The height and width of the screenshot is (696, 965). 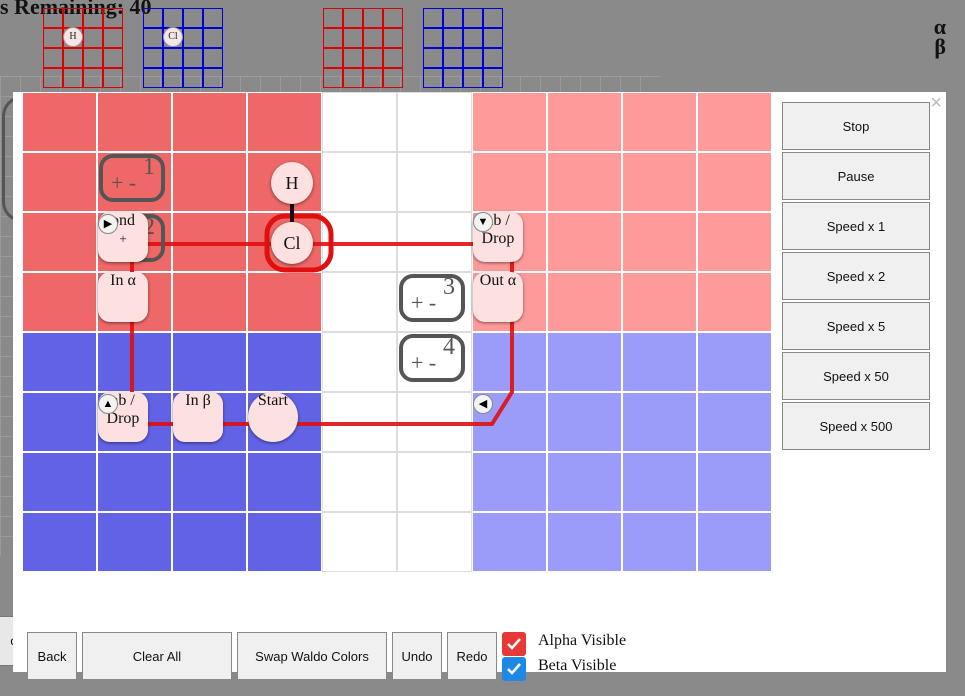 I want to click on in-beta-label: In β, so click(x=198, y=400).